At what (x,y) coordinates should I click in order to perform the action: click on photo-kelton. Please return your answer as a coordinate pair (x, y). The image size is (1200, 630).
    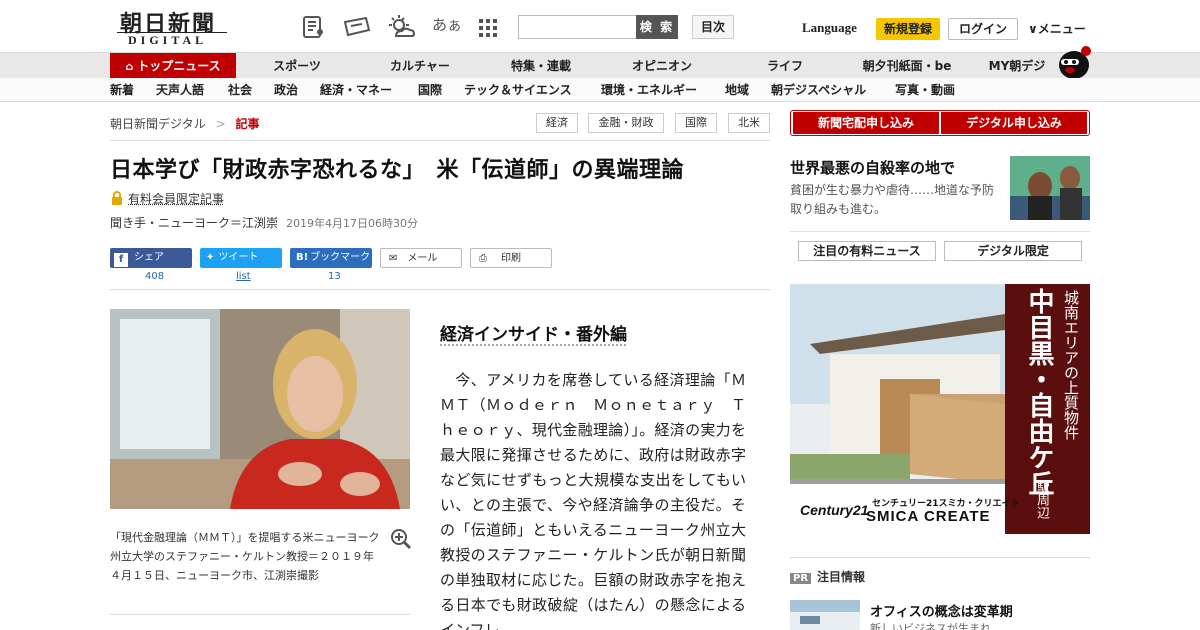
    Looking at the image, I should click on (260, 409).